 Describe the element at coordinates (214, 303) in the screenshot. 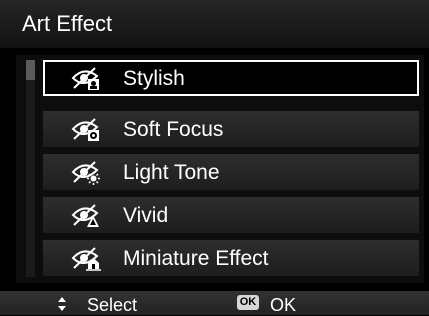

I see `bottom-hint-bar: Select OK OK` at that location.